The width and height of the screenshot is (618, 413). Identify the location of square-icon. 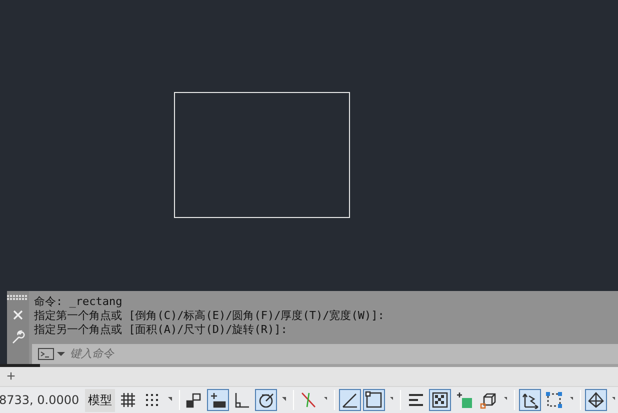
(373, 400).